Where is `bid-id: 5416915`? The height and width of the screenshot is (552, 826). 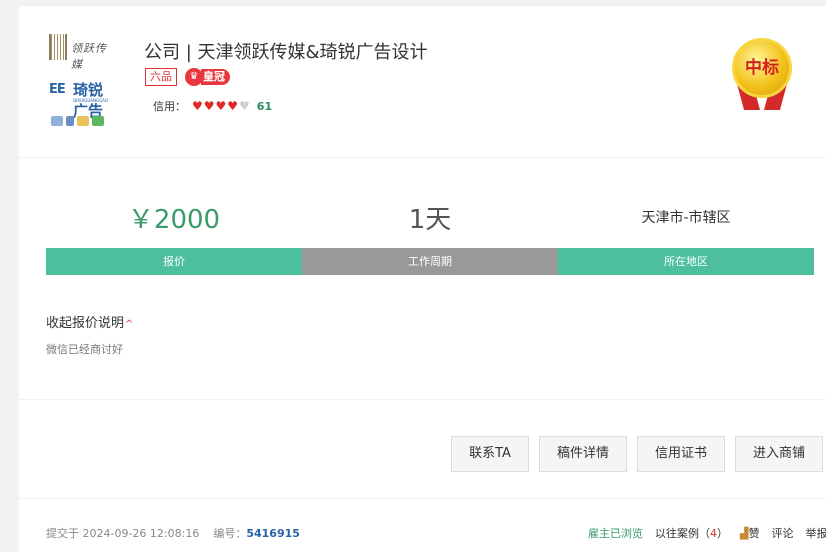 bid-id: 5416915 is located at coordinates (273, 533).